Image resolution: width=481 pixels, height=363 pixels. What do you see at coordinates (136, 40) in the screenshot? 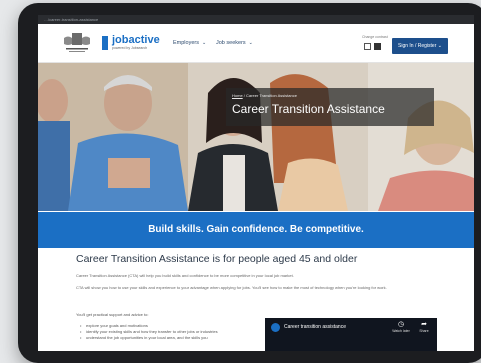
I see `logo-name: jobactive` at bounding box center [136, 40].